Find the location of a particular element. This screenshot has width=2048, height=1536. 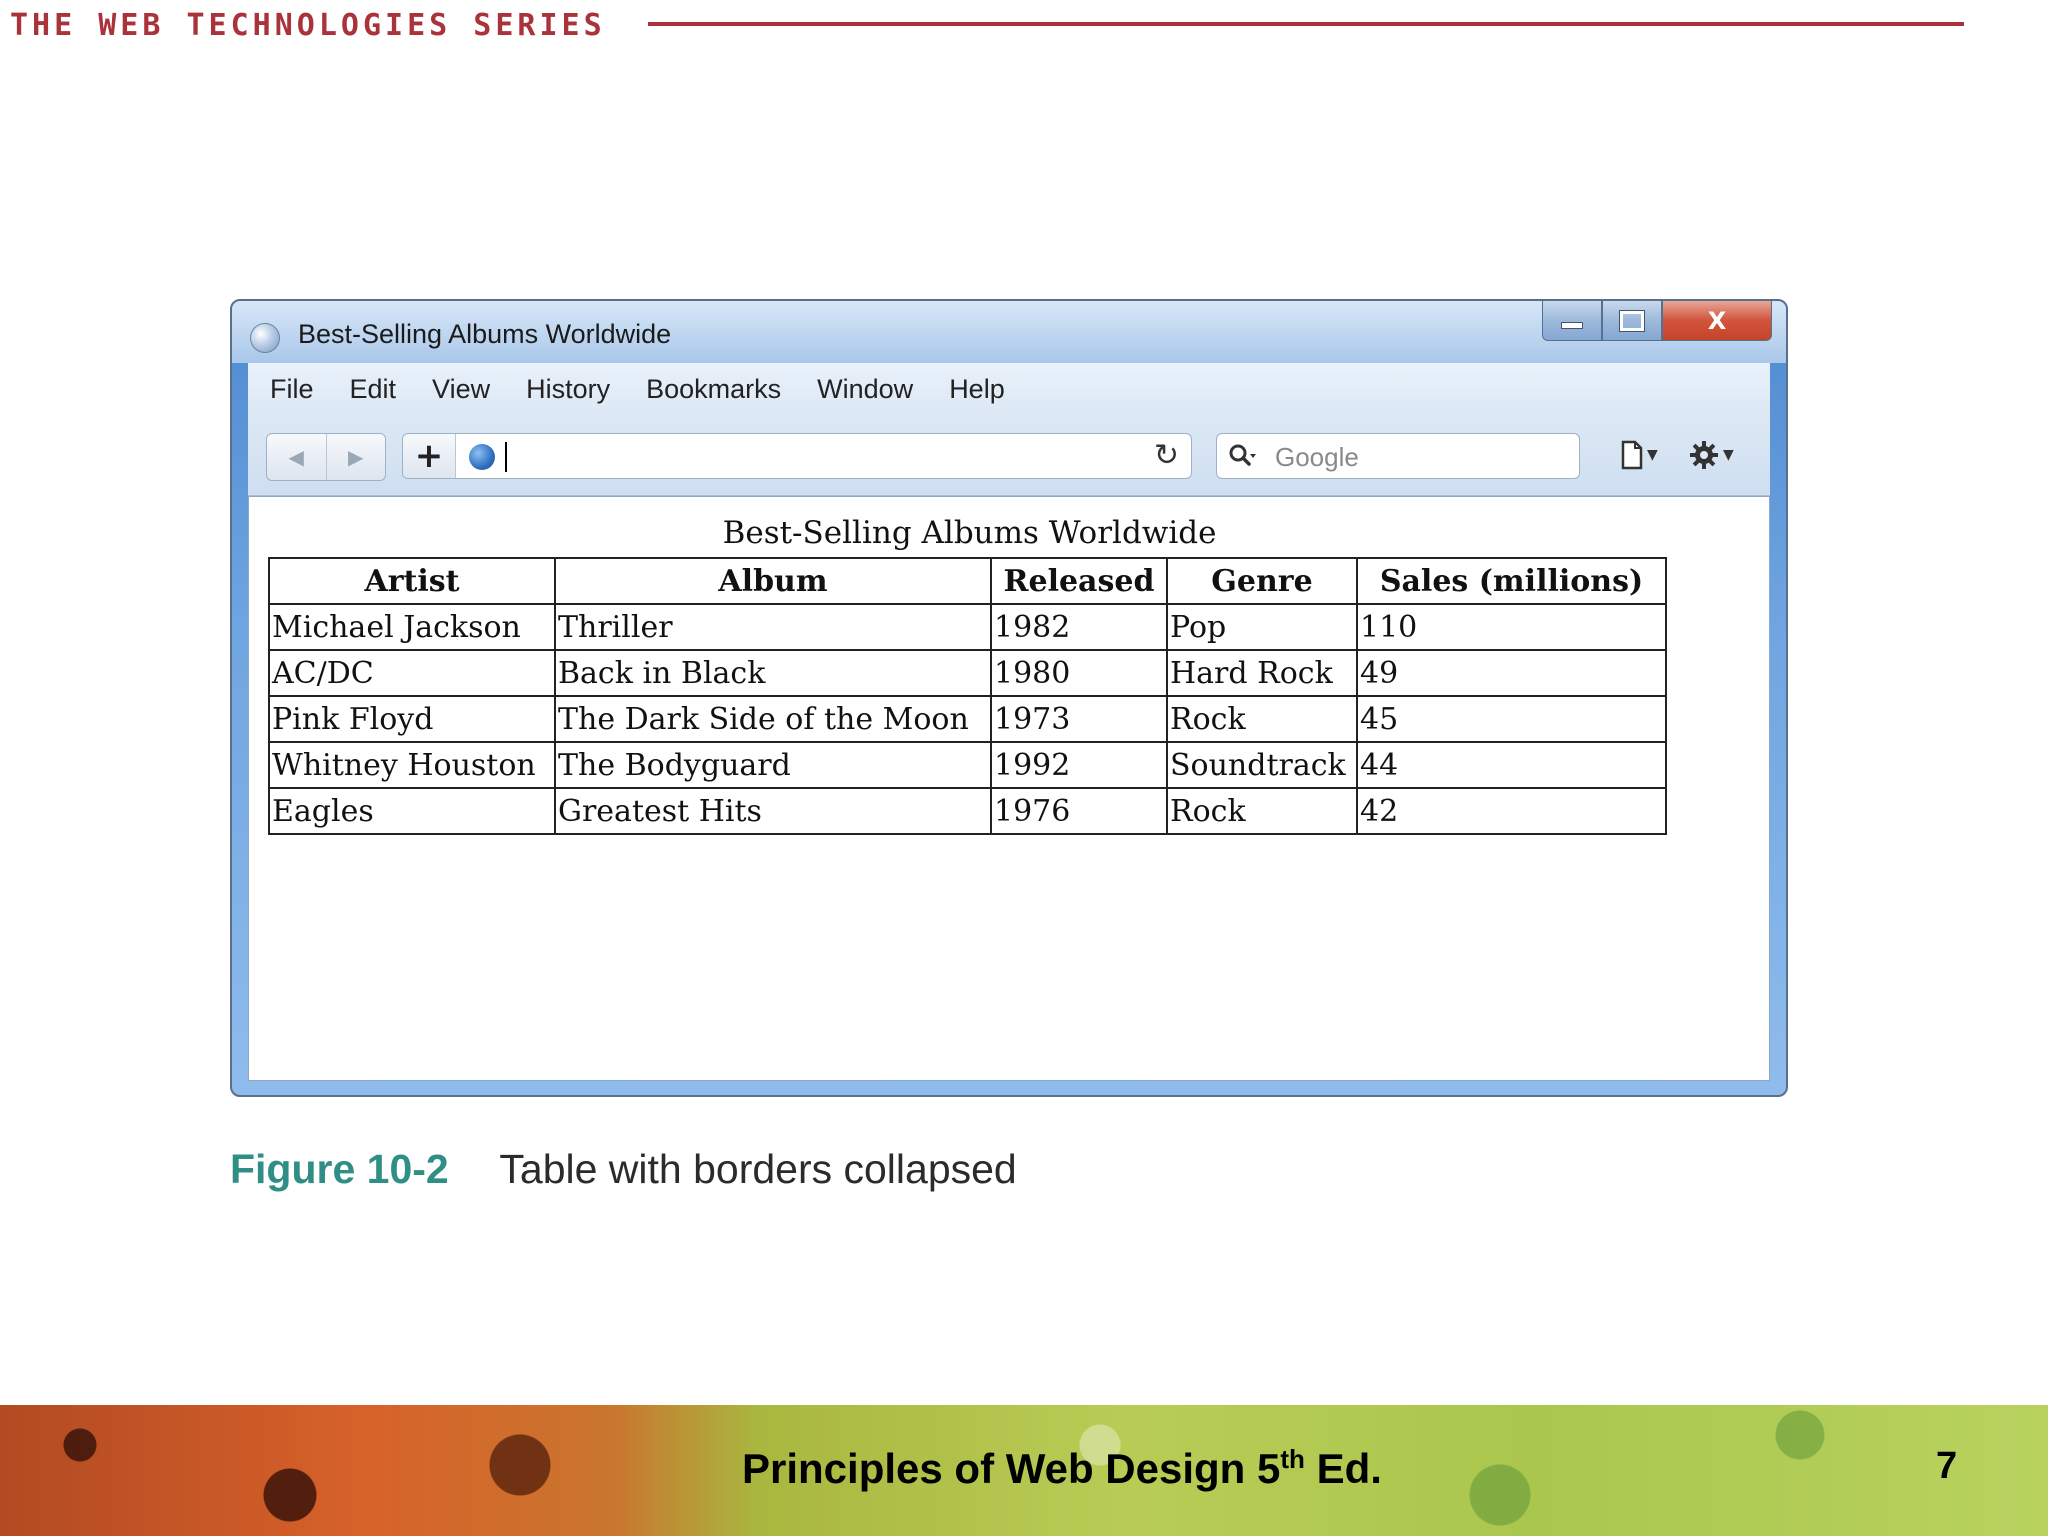

table-cell: 42 is located at coordinates (1511, 811).